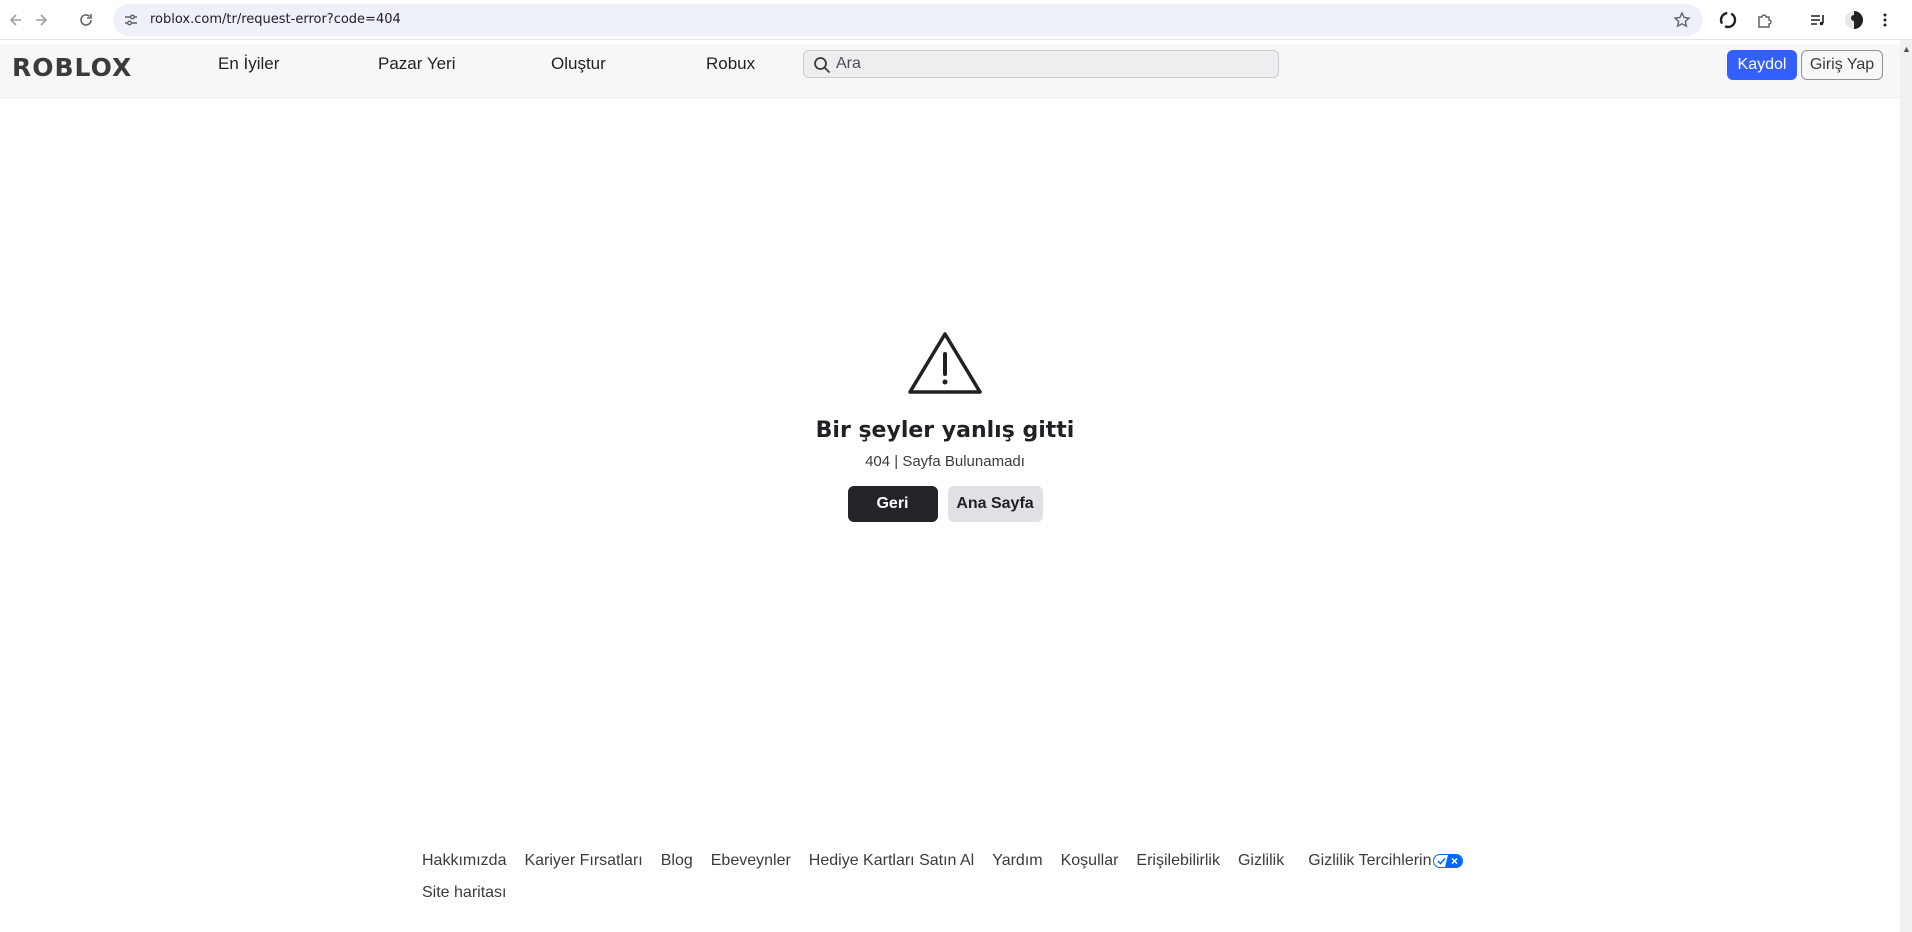 The image size is (1912, 932). I want to click on signup-button: Kaydol, so click(1762, 65).